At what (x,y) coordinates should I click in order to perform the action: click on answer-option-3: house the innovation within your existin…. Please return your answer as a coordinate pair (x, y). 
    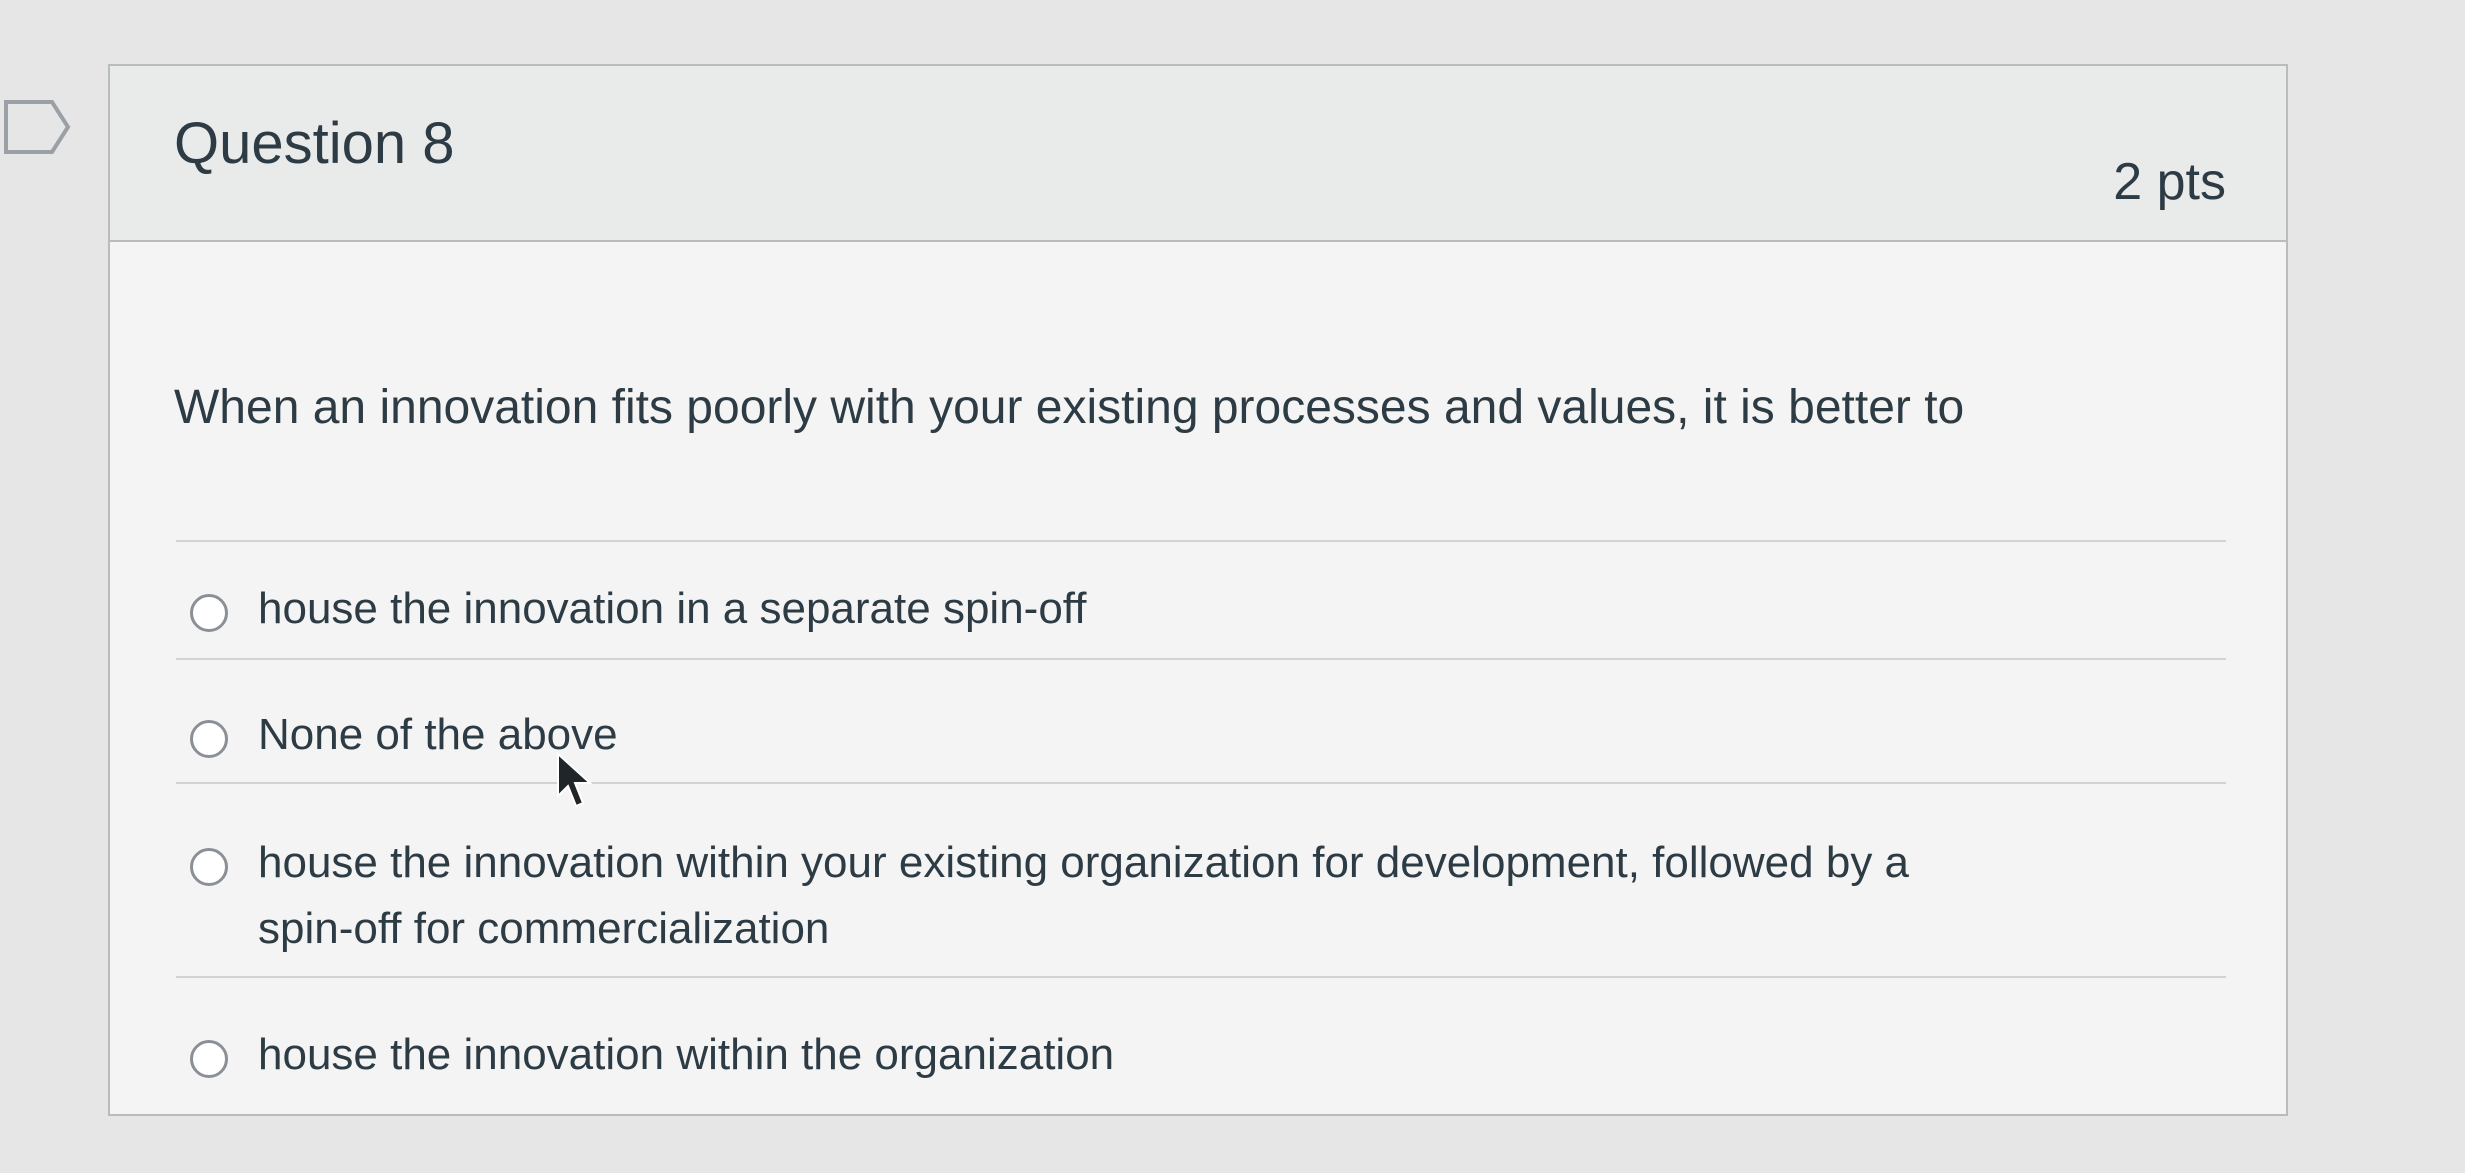
    Looking at the image, I should click on (1074, 900).